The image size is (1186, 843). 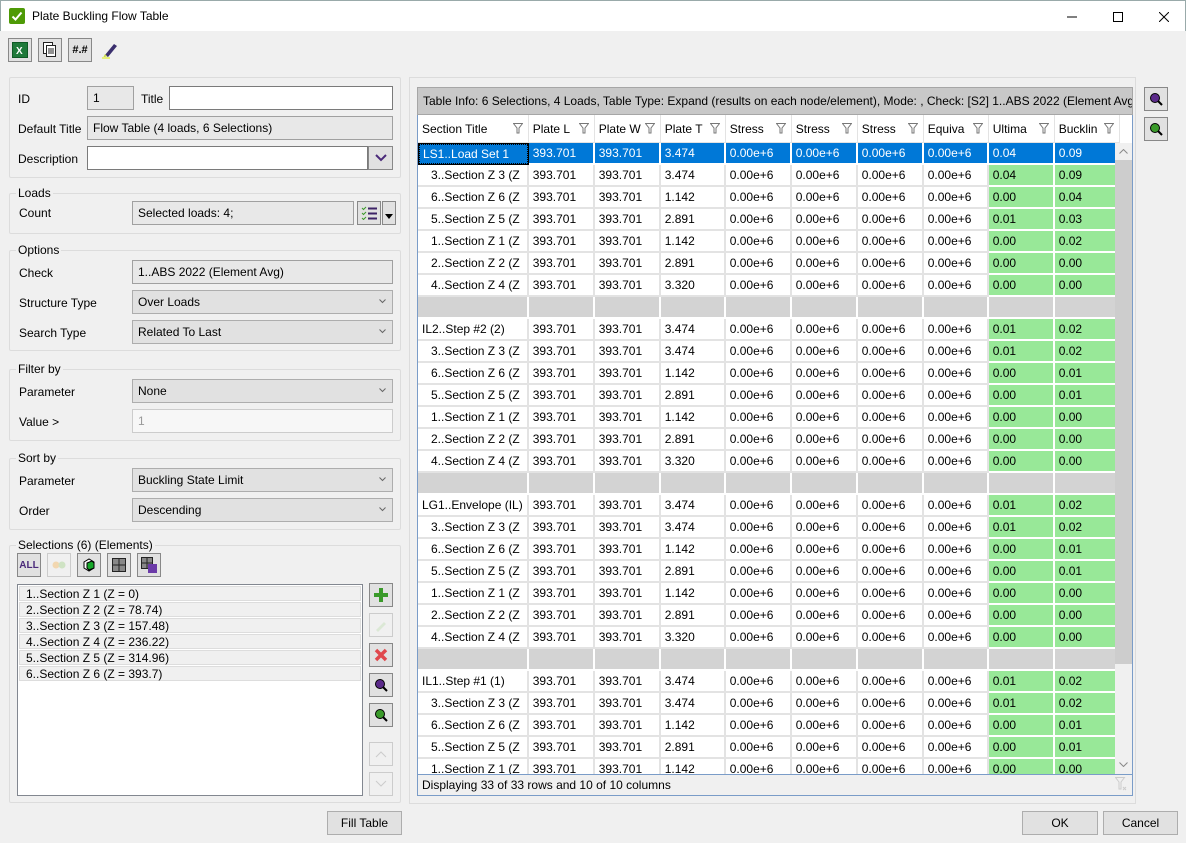 What do you see at coordinates (693, 242) in the screenshot?
I see `table-cell: 1.142` at bounding box center [693, 242].